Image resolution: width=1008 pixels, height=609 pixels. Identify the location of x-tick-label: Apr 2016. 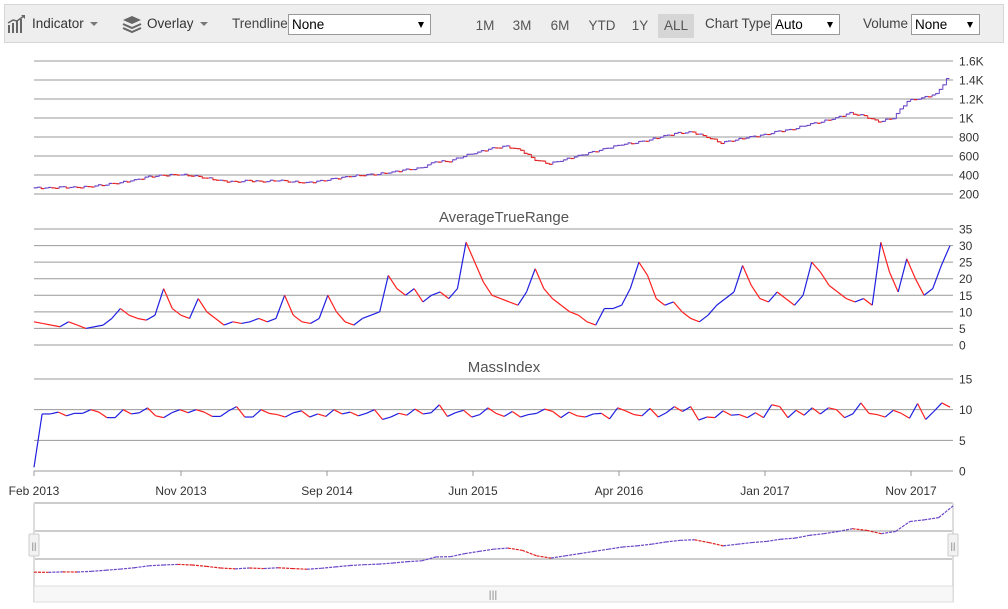
(619, 491).